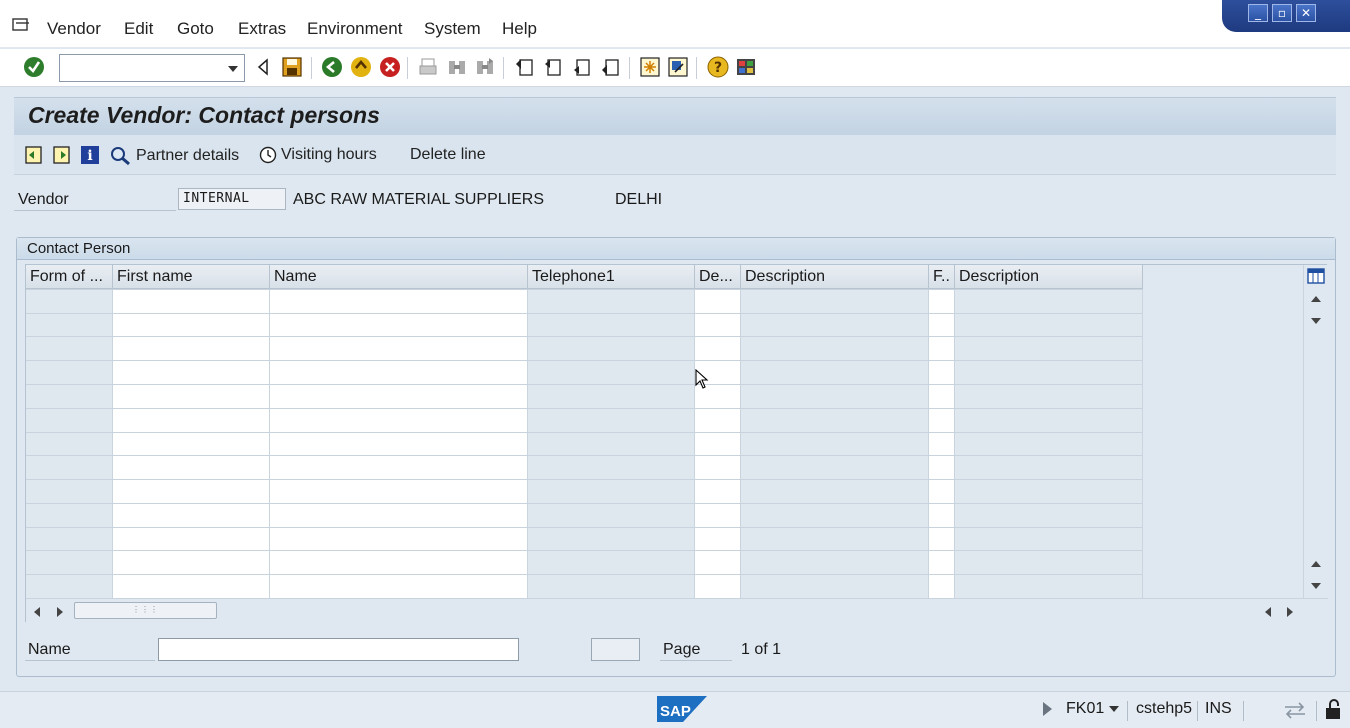  I want to click on partner-details-label: Partner details, so click(188, 155).